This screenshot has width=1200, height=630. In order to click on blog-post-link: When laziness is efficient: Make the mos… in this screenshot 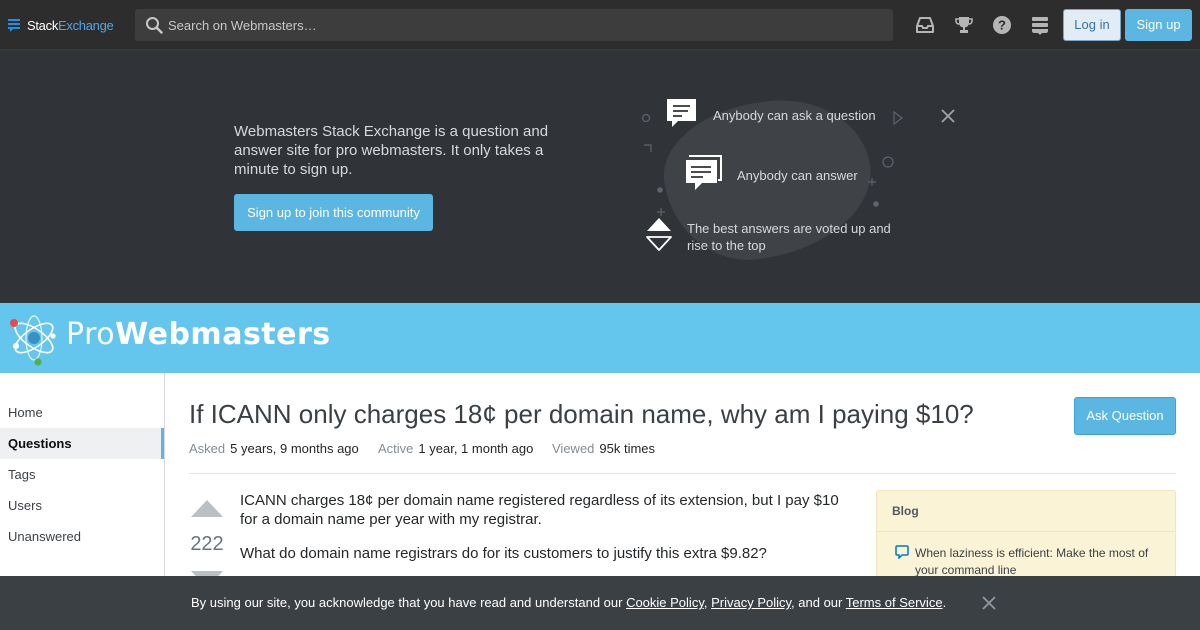, I will do `click(1035, 562)`.